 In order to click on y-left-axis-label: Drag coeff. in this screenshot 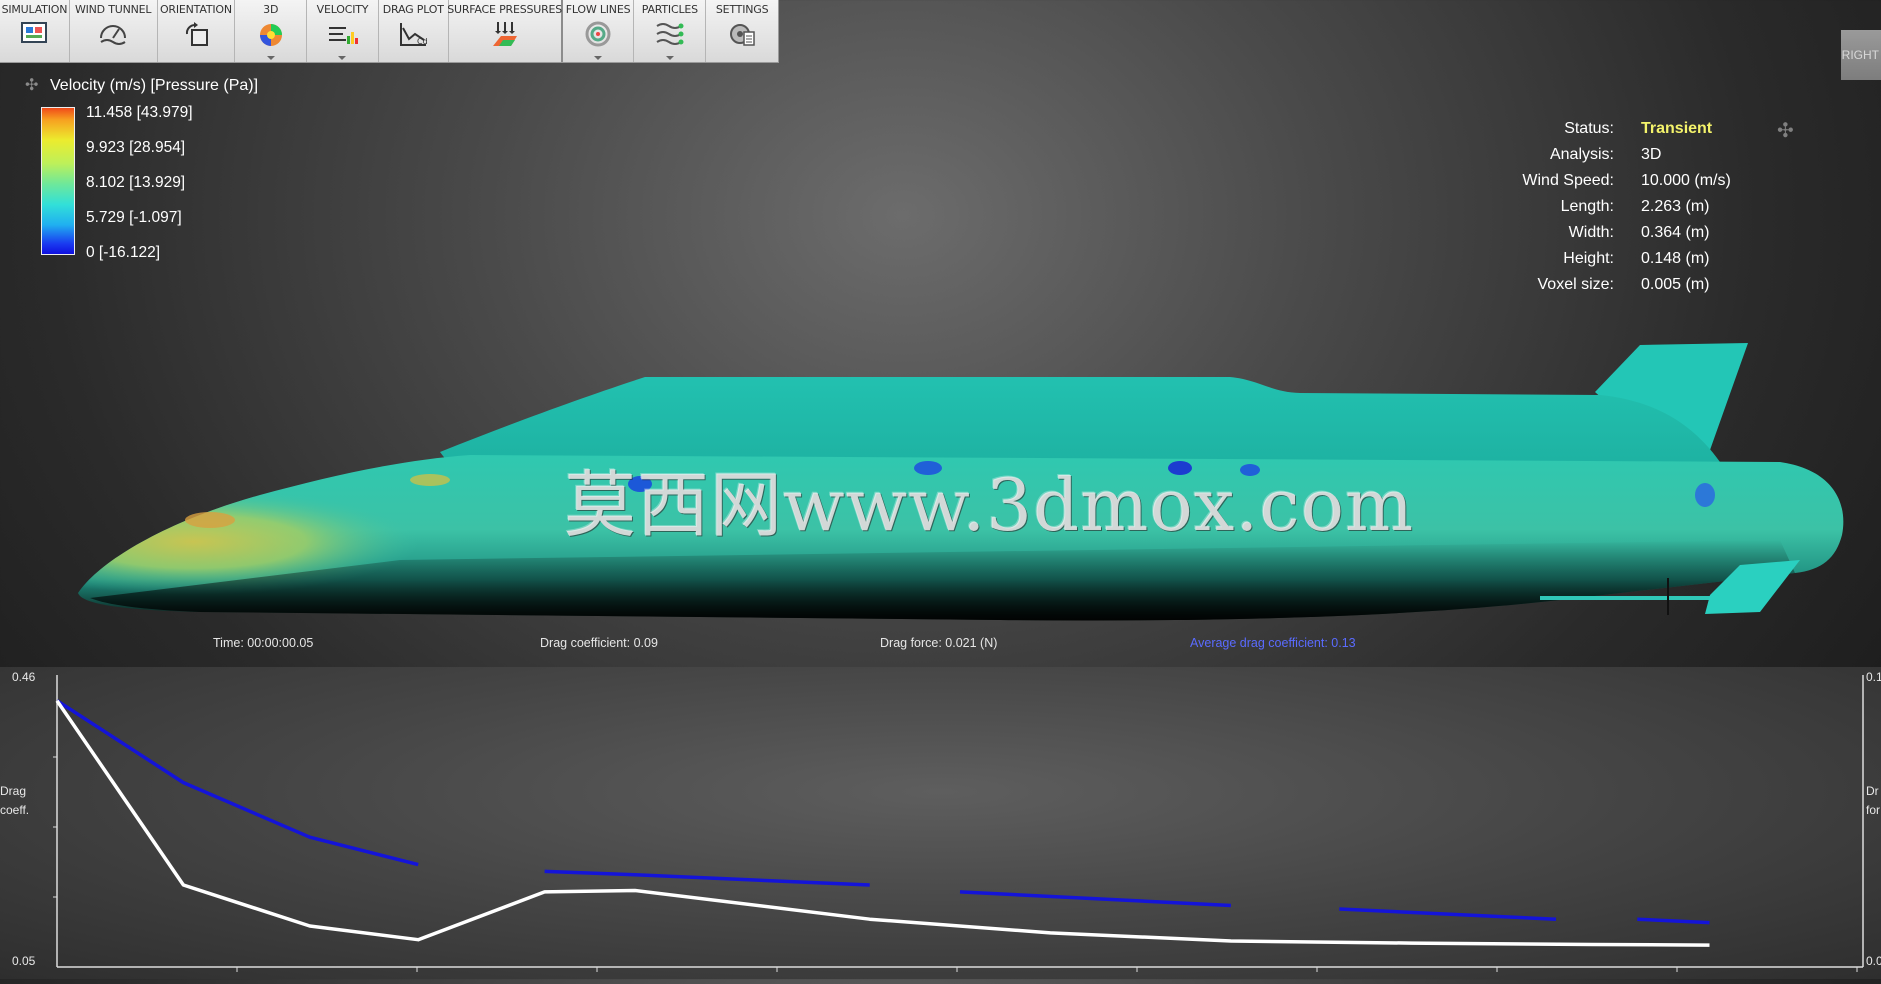, I will do `click(15, 800)`.